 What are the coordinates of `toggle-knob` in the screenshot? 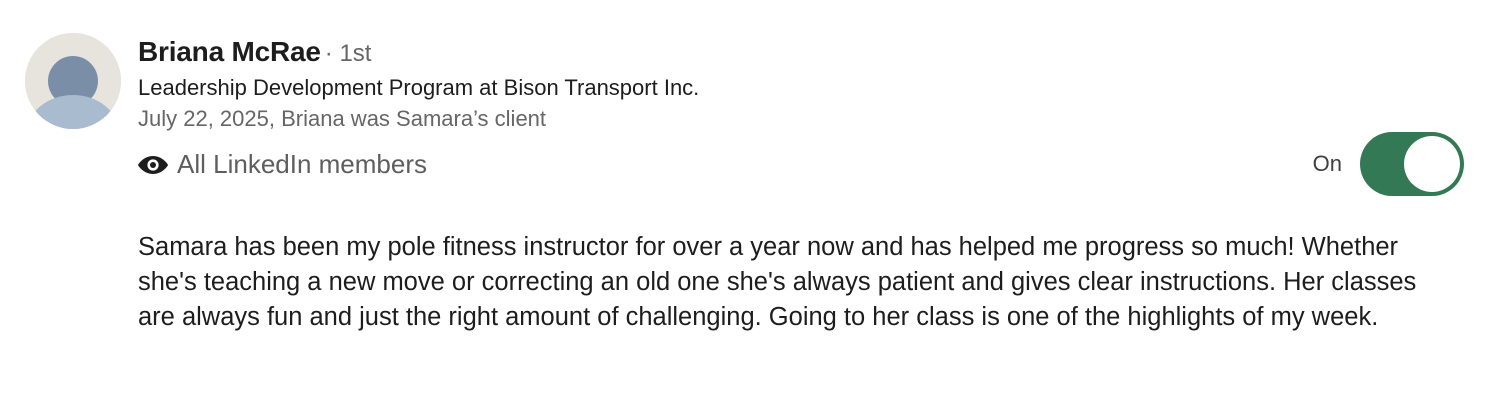 It's located at (1432, 164).